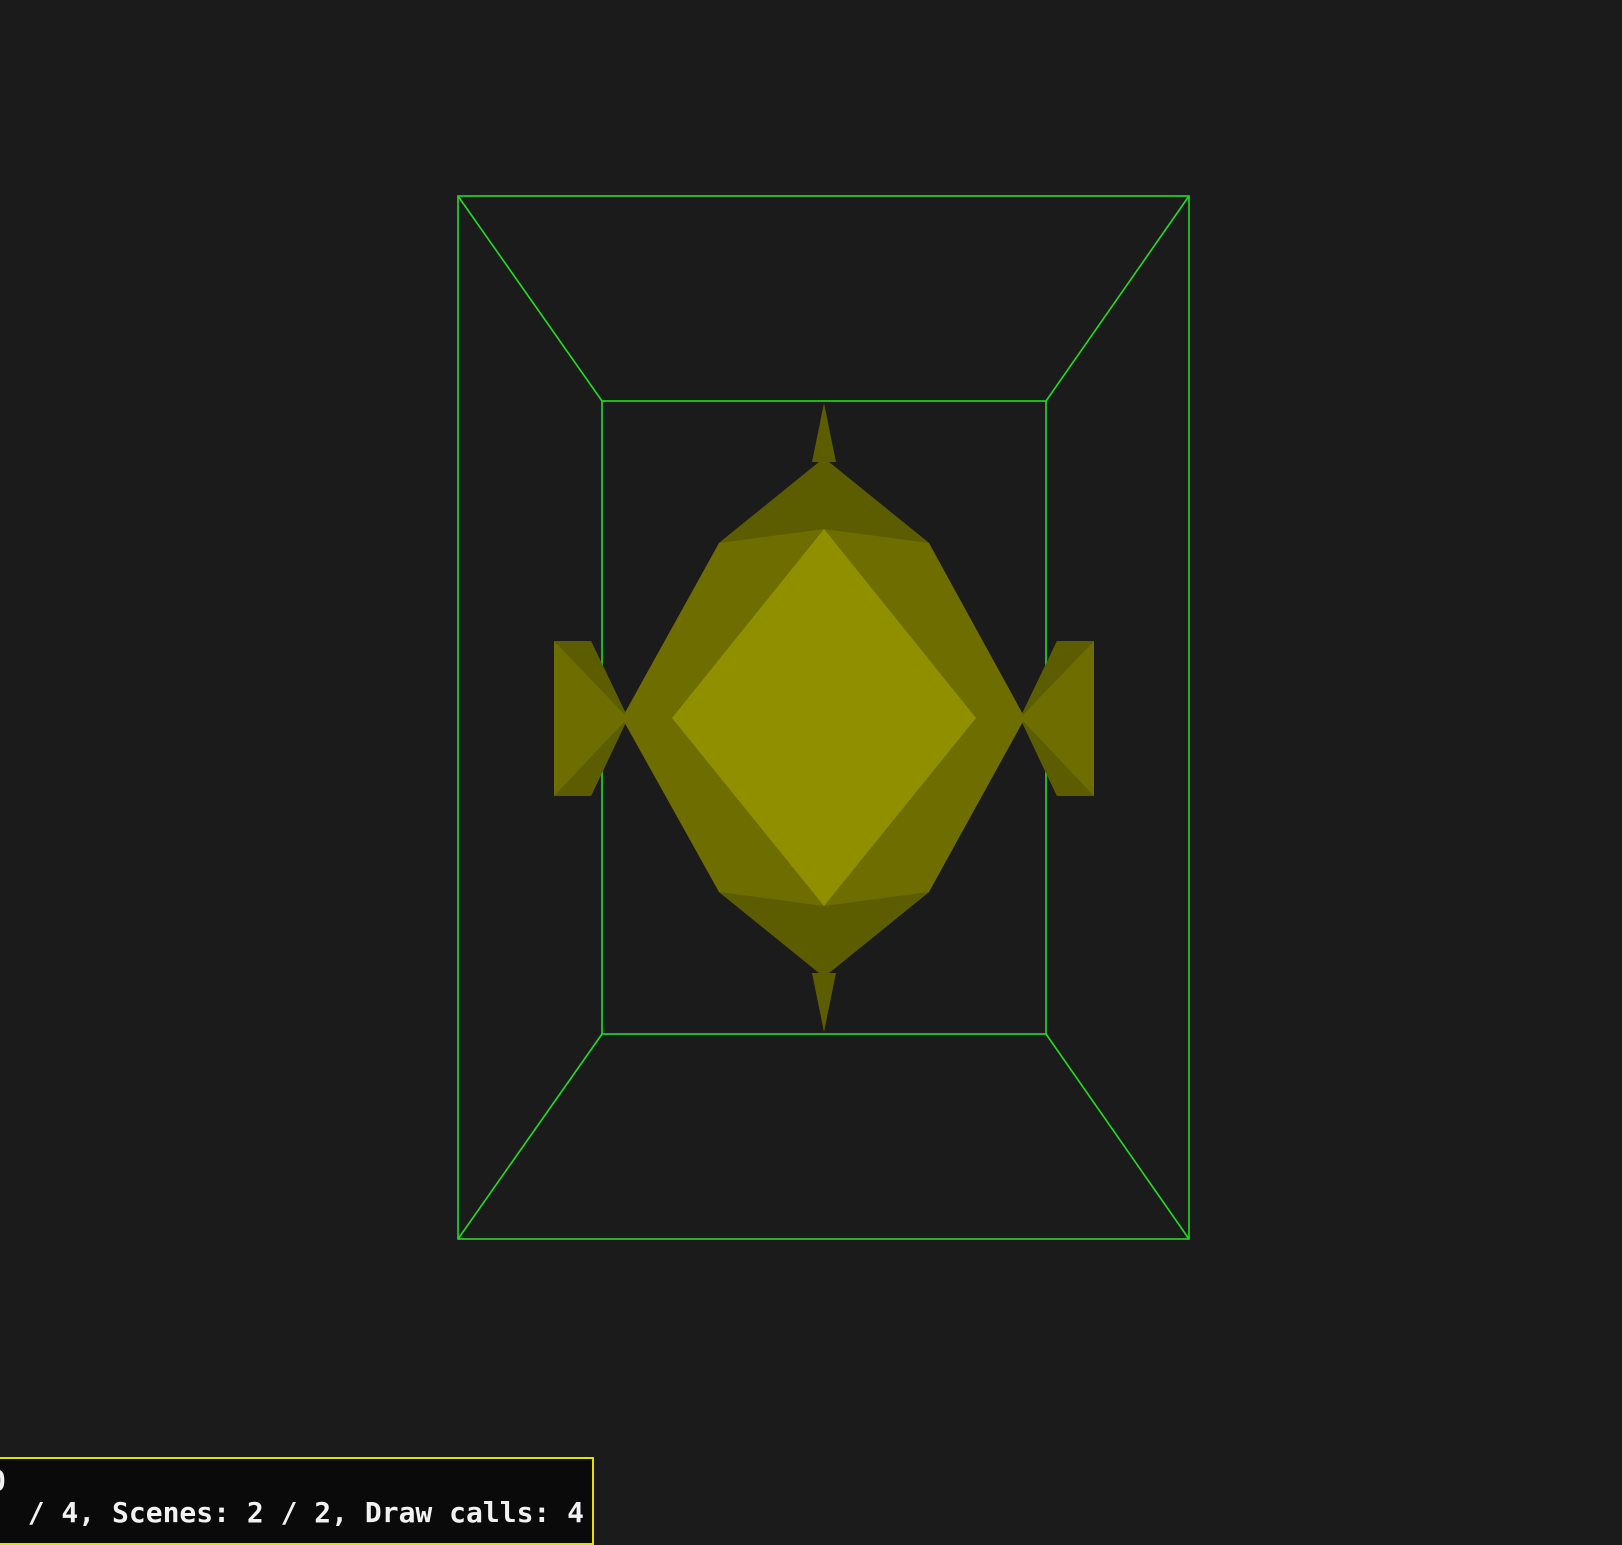 The width and height of the screenshot is (1622, 1545). What do you see at coordinates (824, 1002) in the screenshot?
I see `mesh-bottom-spike` at bounding box center [824, 1002].